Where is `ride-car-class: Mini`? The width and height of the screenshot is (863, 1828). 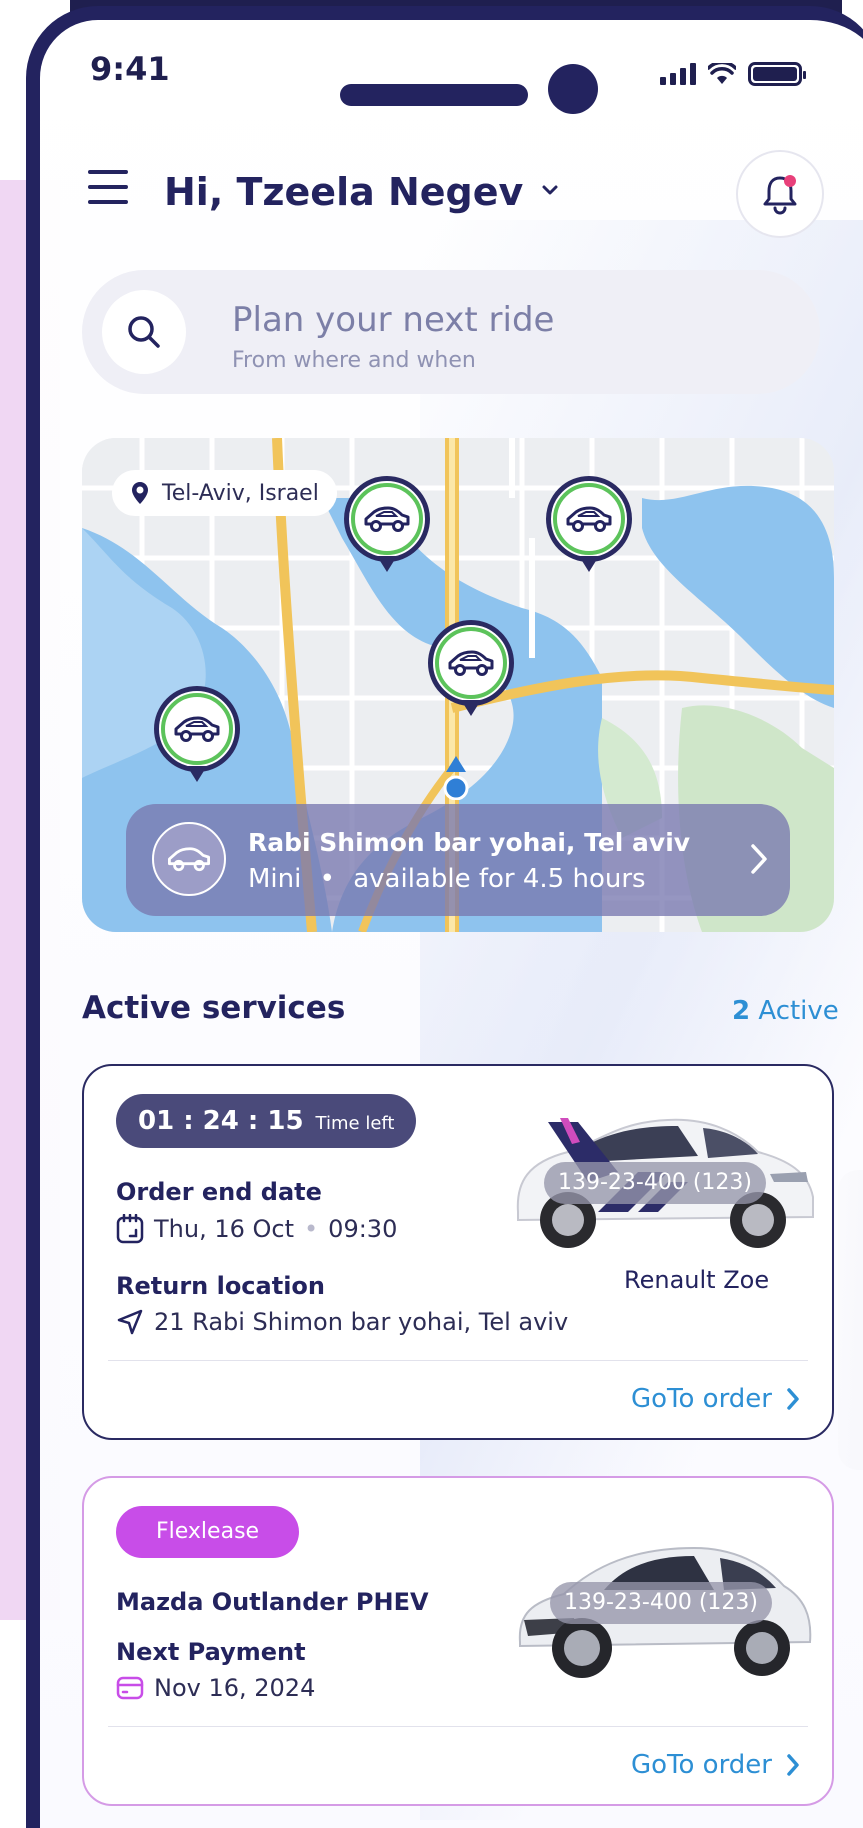 ride-car-class: Mini is located at coordinates (275, 879).